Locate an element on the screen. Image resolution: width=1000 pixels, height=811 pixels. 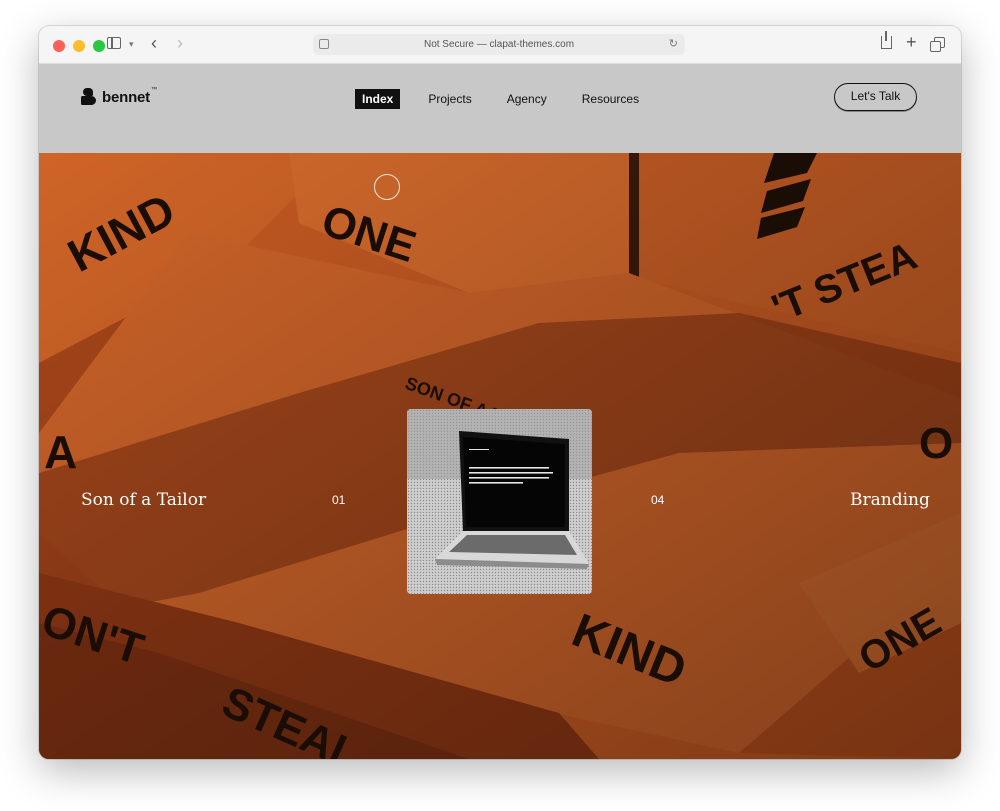
forward-arrow-icon: › is located at coordinates (180, 43).